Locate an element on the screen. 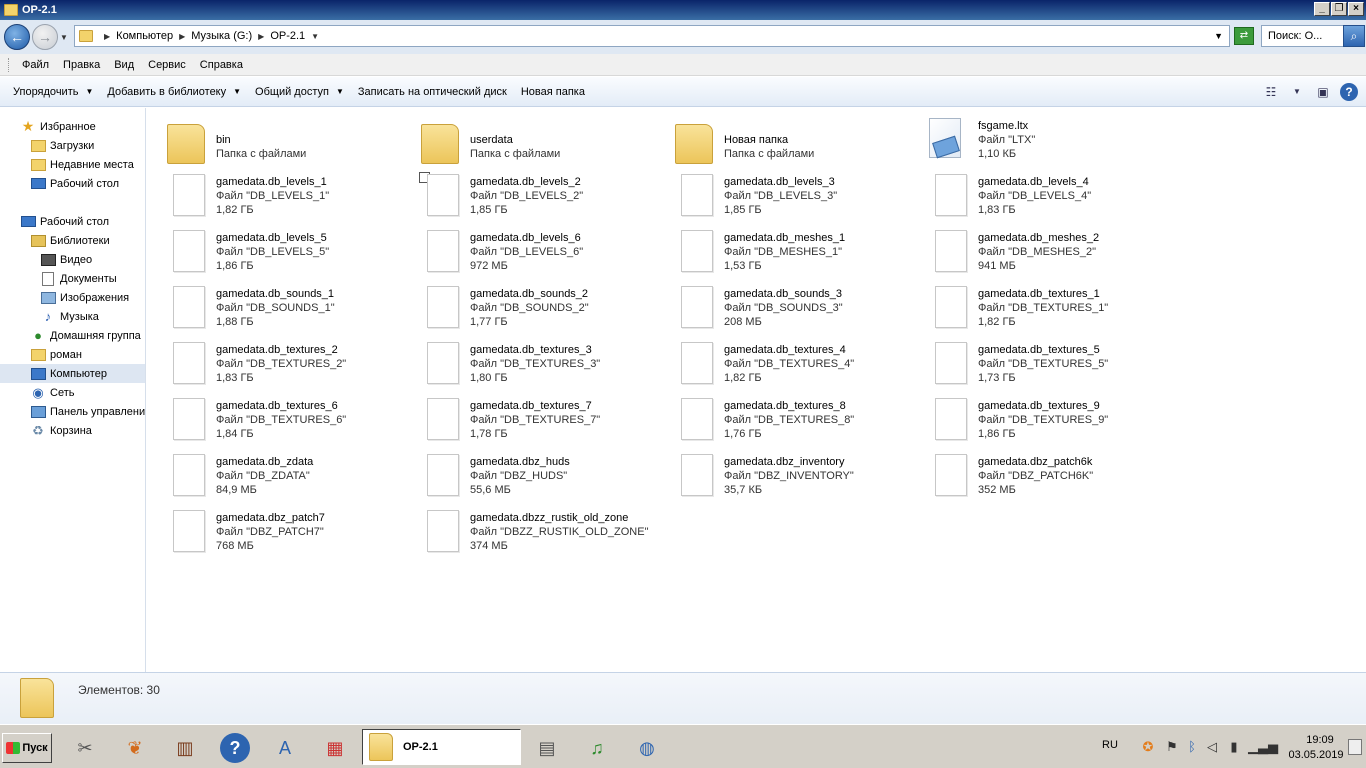 Image resolution: width=1366 pixels, height=768 pixels. menu-tools: Сервис is located at coordinates (167, 65).